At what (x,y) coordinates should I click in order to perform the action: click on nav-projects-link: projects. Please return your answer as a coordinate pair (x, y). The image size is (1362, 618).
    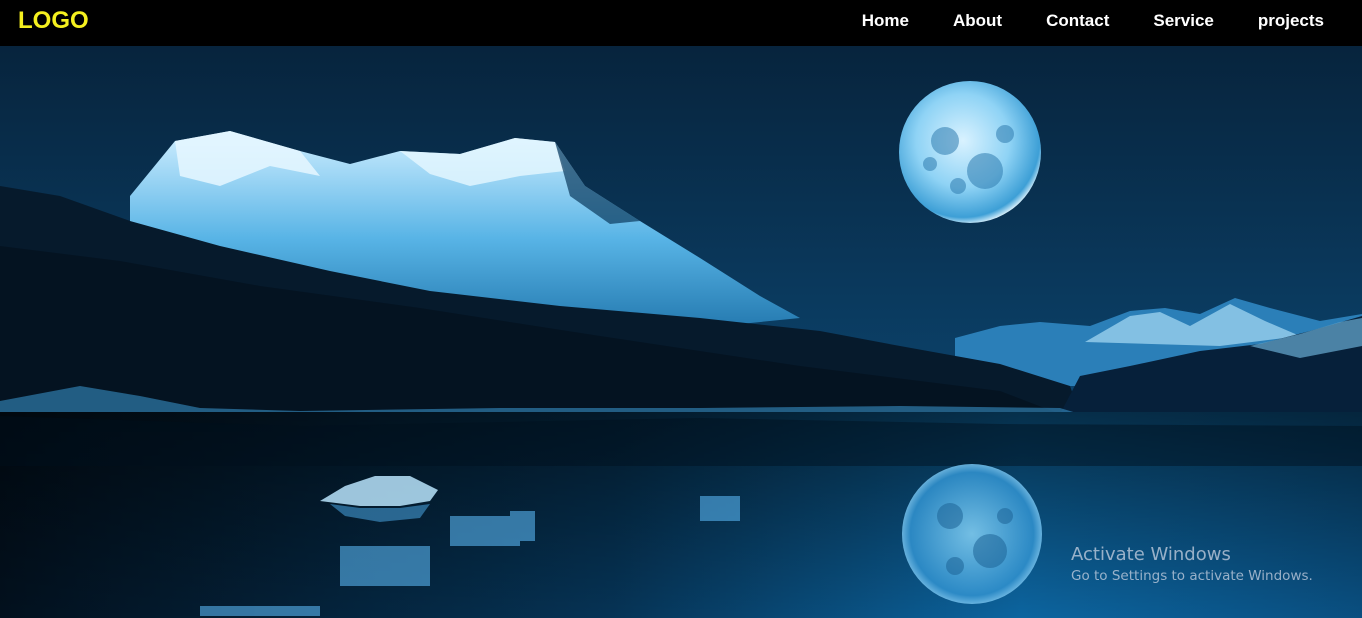
    Looking at the image, I should click on (1291, 21).